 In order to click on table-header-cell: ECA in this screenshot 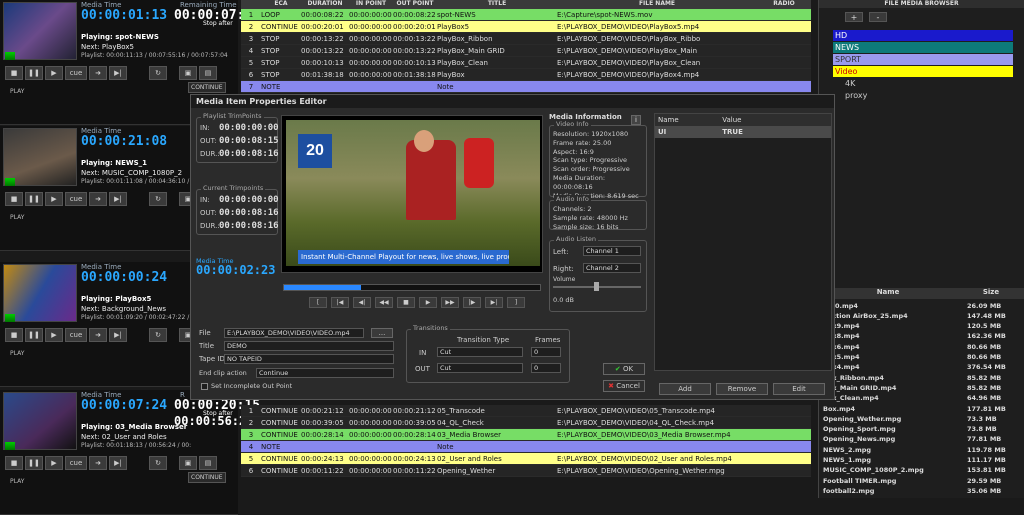, I will do `click(281, 4)`.